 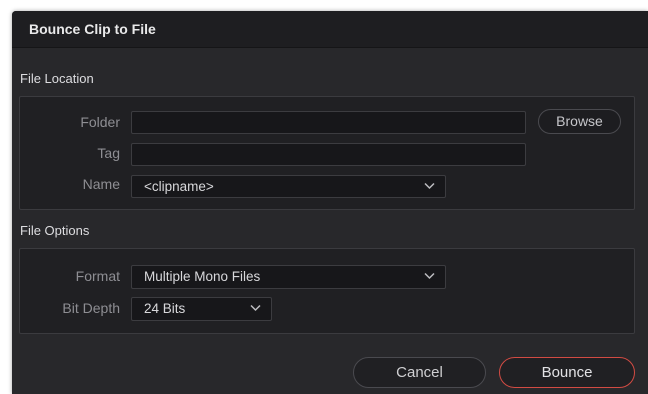 I want to click on bitdepth-label: Bit Depth, so click(x=91, y=308).